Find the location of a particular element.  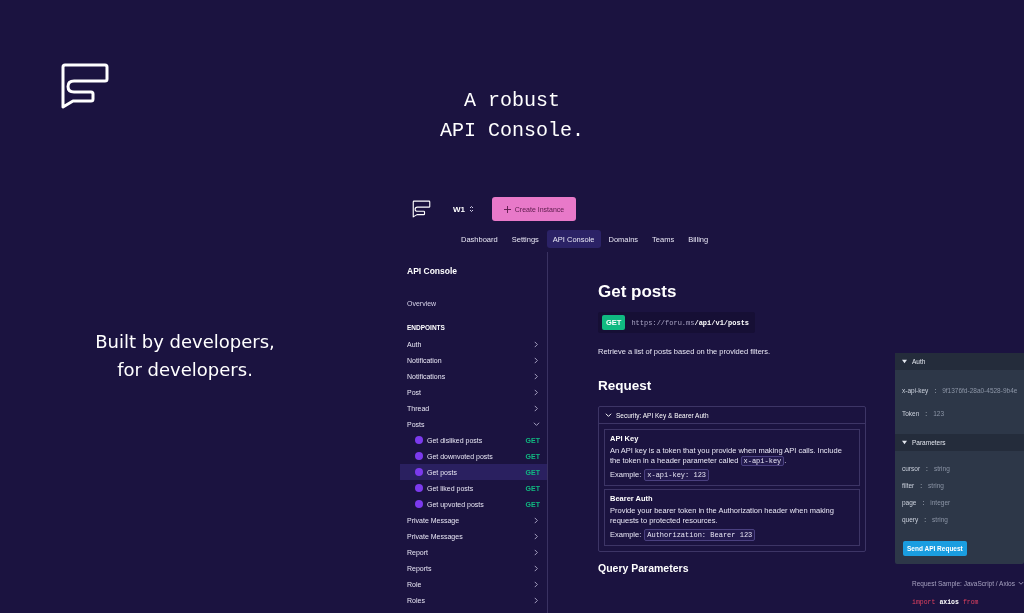

headline: API Console. is located at coordinates (512, 131).